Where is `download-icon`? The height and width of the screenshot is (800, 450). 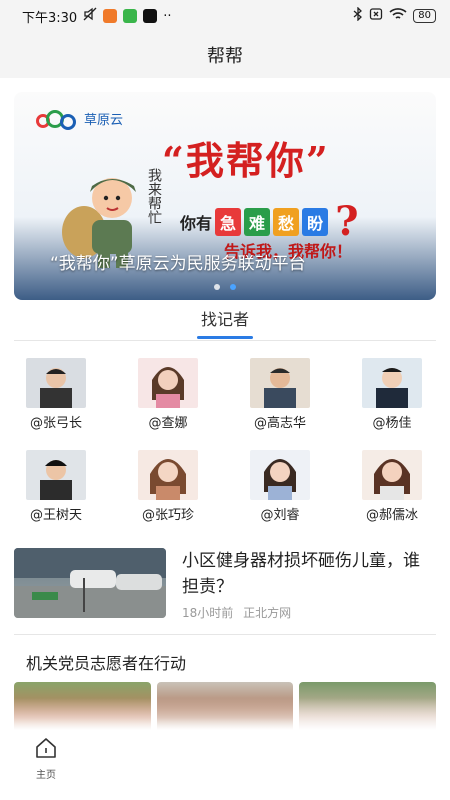 download-icon is located at coordinates (130, 16).